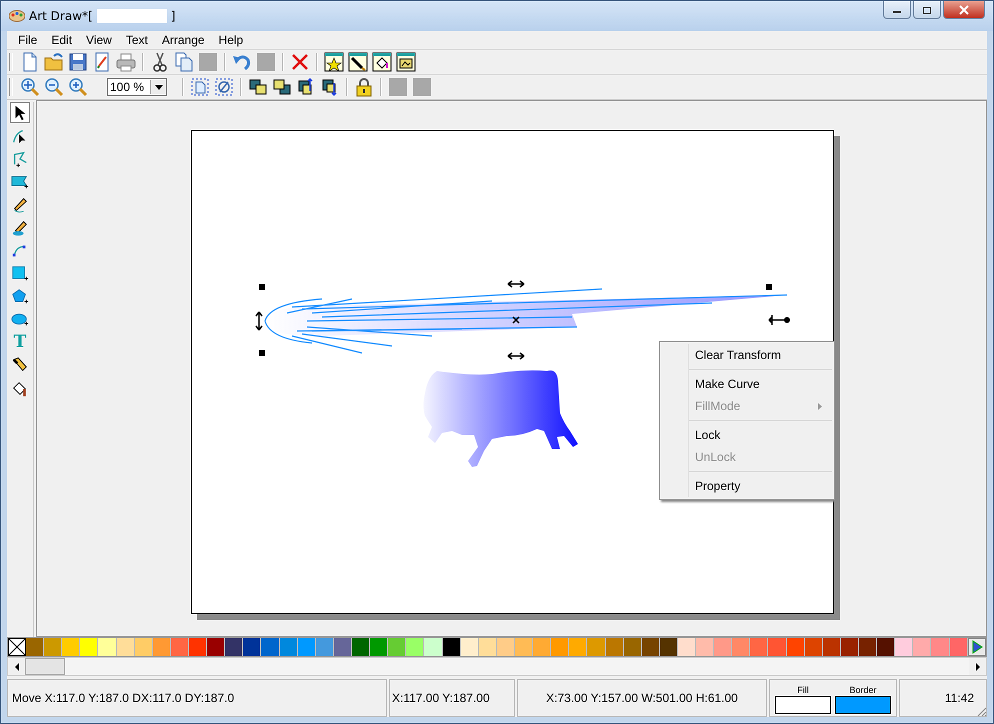  What do you see at coordinates (761, 355) in the screenshot?
I see `menu-item: Clear Transform` at bounding box center [761, 355].